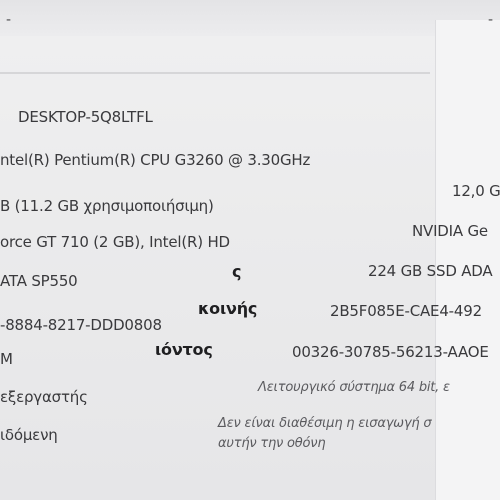  I want to click on graphics-value: orce GT 710 (2 GB), Intel(R) HD, so click(115, 242).